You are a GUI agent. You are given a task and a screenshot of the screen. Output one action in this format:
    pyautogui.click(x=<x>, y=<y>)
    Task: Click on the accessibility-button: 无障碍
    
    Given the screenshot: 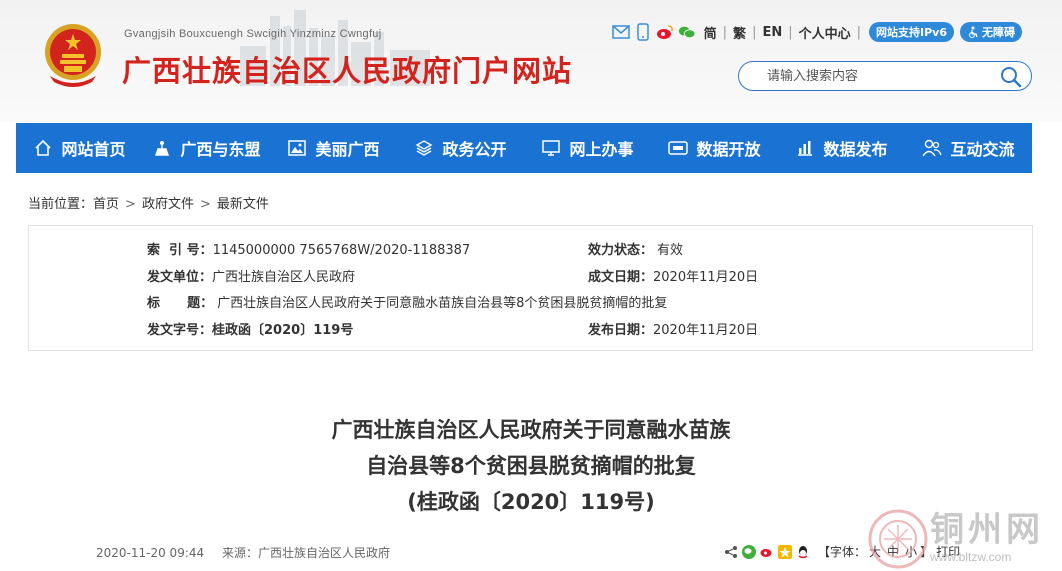 What is the action you would take?
    pyautogui.click(x=991, y=32)
    